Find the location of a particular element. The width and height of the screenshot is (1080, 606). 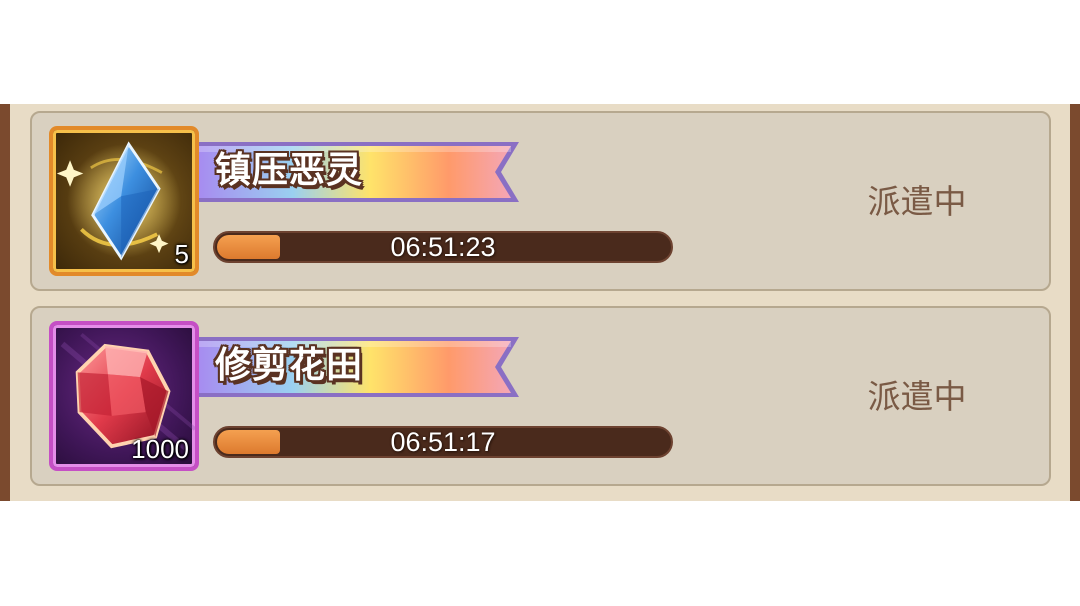

mission-timer: 06:51:17 is located at coordinates (443, 442).